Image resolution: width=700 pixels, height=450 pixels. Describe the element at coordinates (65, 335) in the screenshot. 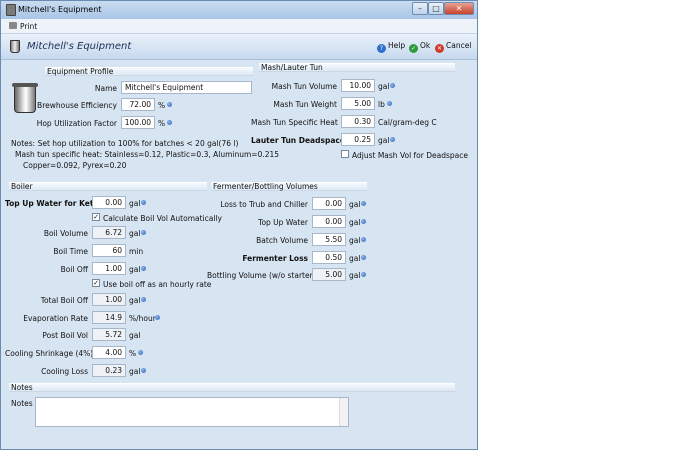

I see `post-boil-vol-label: Post Boil Vol` at that location.